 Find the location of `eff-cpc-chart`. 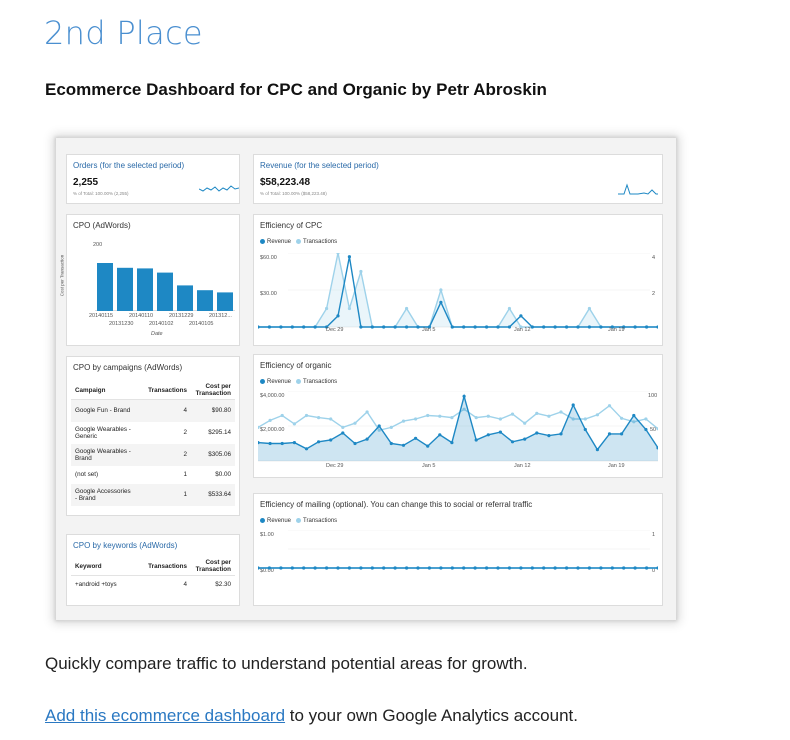

eff-cpc-chart is located at coordinates (458, 291).